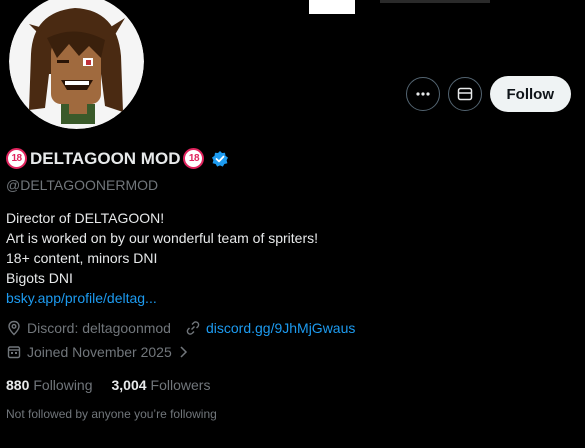  I want to click on more-button, so click(422, 94).